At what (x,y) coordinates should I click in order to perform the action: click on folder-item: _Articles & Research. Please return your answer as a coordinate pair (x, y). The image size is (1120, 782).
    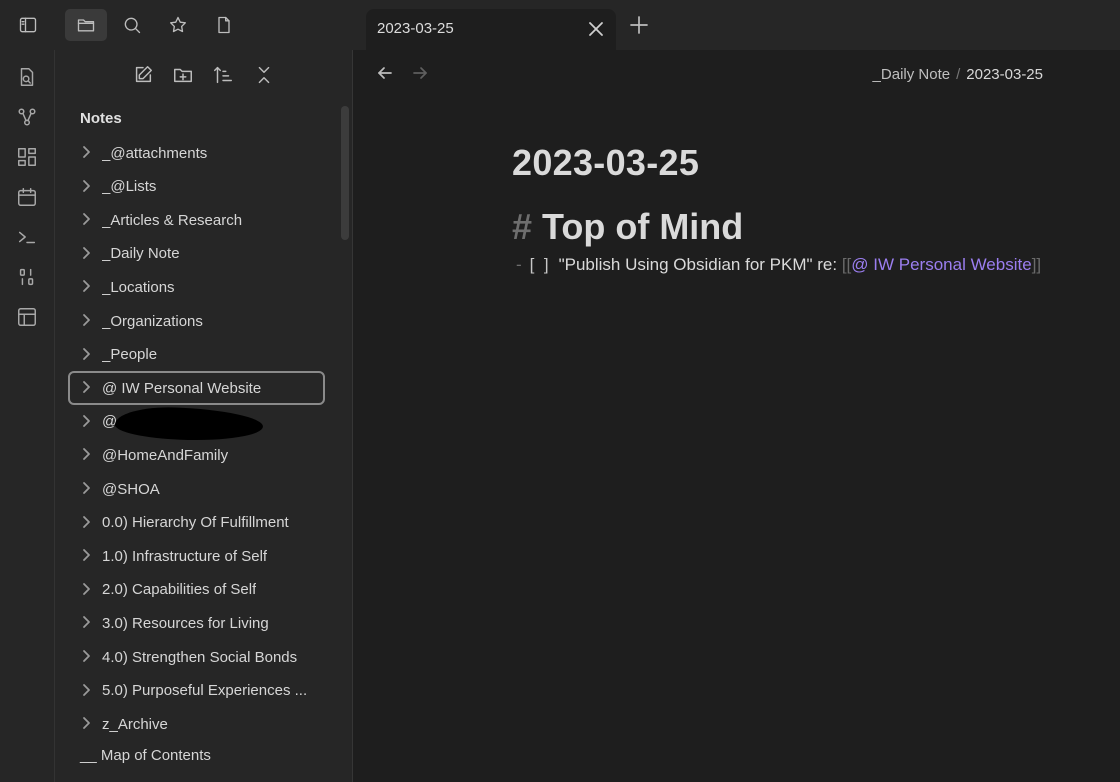
    Looking at the image, I should click on (196, 220).